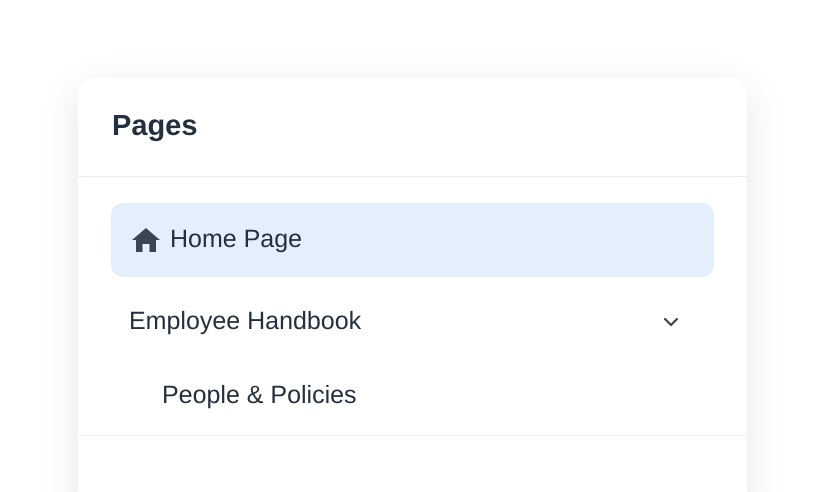 The height and width of the screenshot is (492, 826). What do you see at coordinates (155, 126) in the screenshot?
I see `panel-title: Pages` at bounding box center [155, 126].